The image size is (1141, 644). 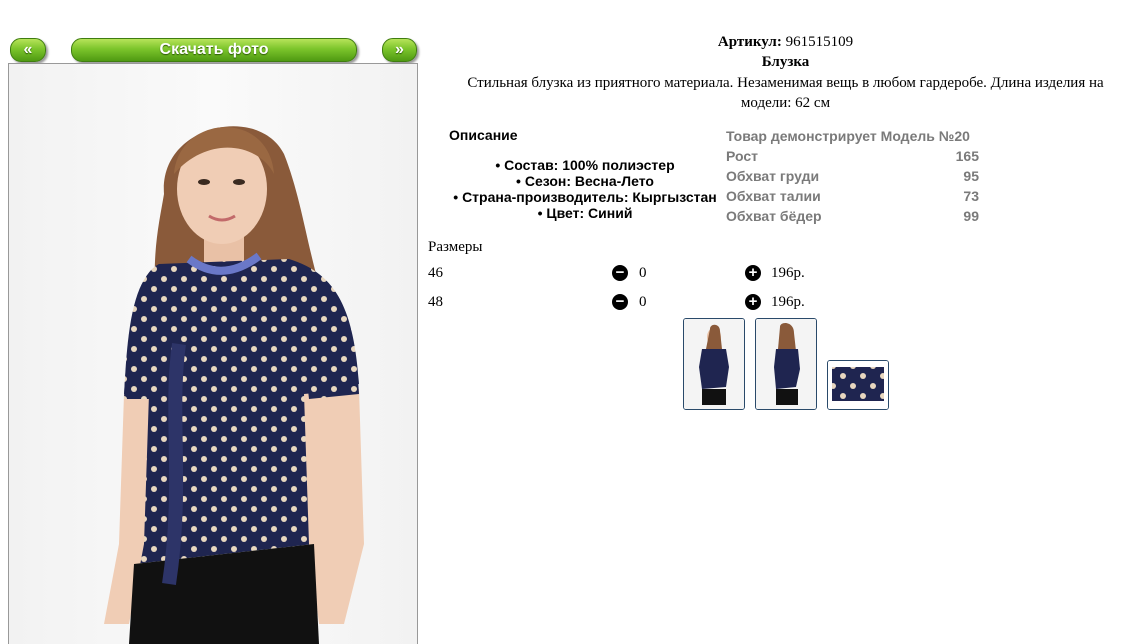 I want to click on article-value: 961515109, so click(x=819, y=42).